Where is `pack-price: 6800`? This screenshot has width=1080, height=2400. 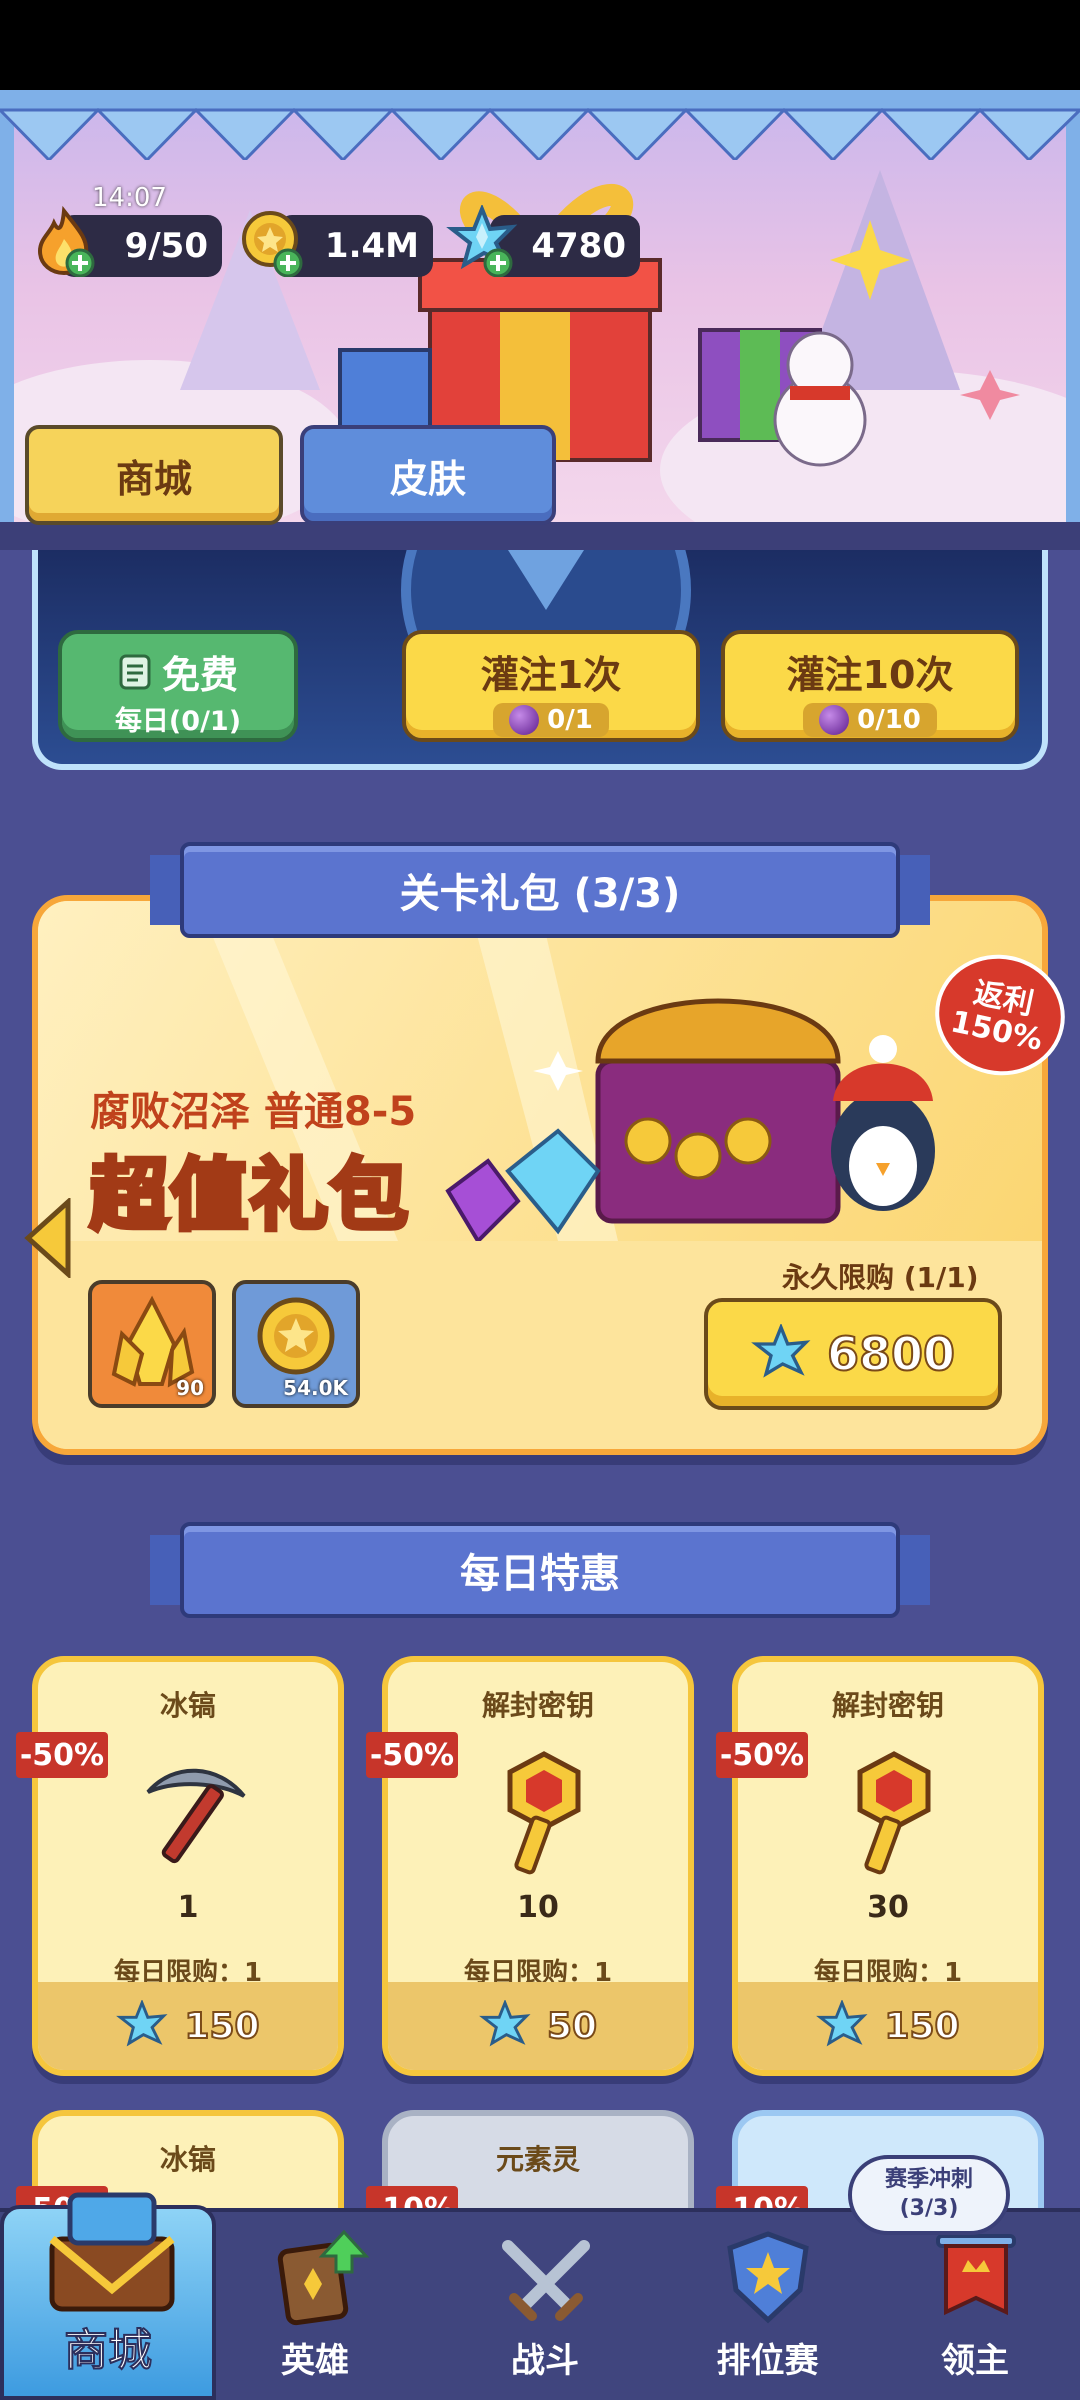 pack-price: 6800 is located at coordinates (891, 1354).